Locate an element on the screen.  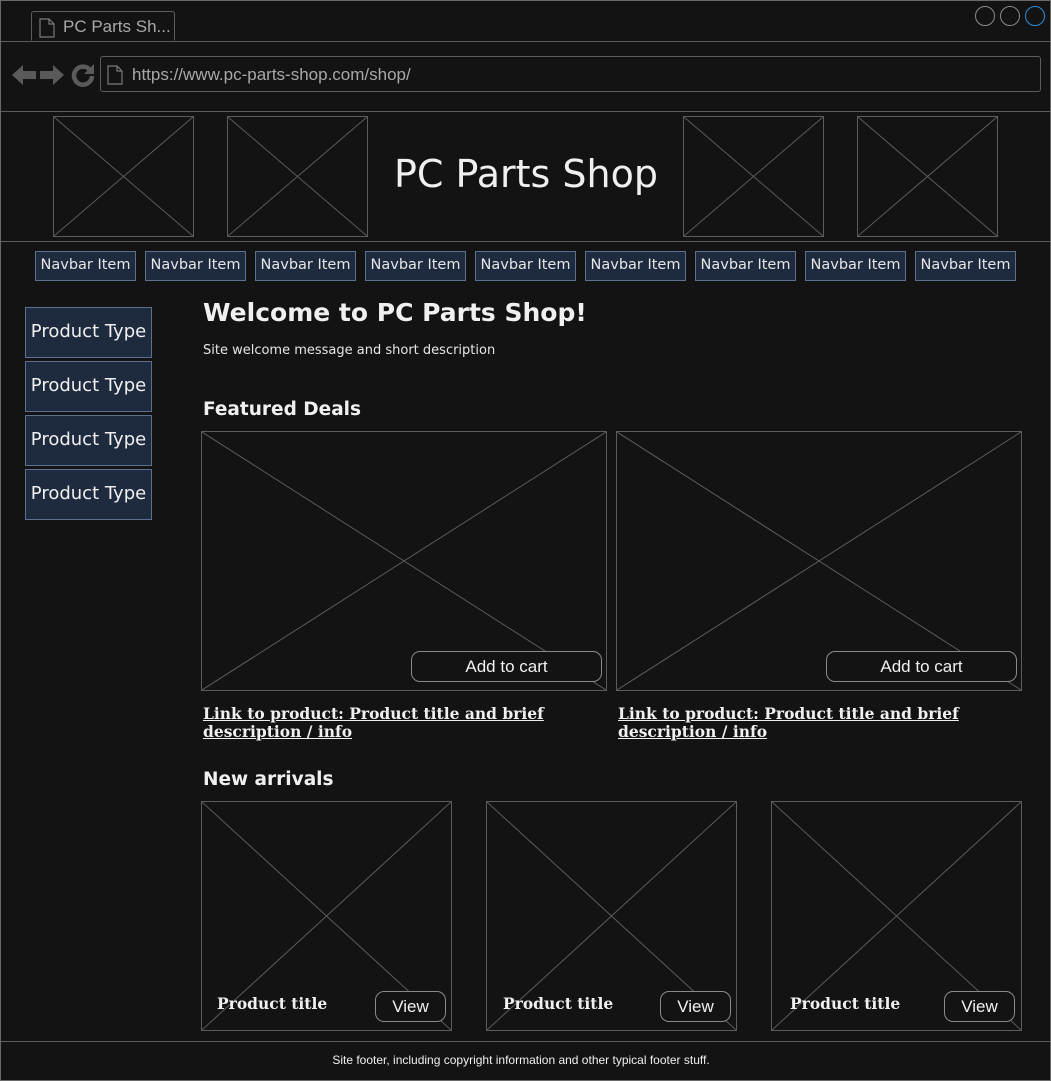
back-arrow-icon is located at coordinates (24, 75).